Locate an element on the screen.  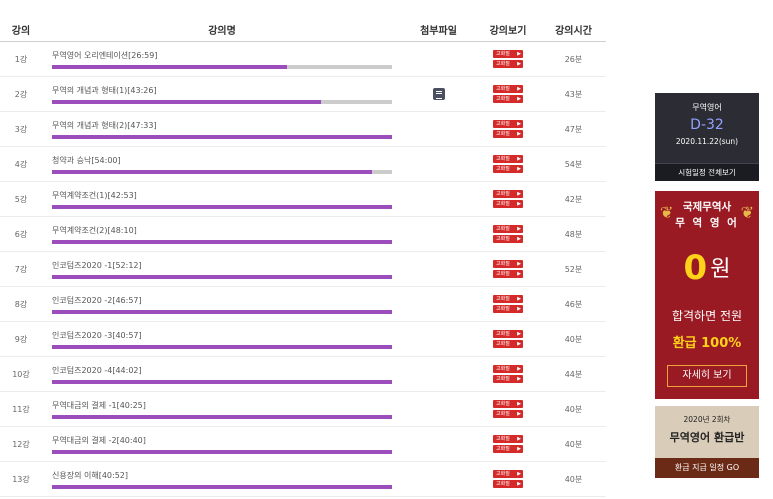
table-row: 1강 무역영어 오리엔테이션[26:59] 고화질 ▶ 고화질 ▶ 26분 is located at coordinates (303, 59).